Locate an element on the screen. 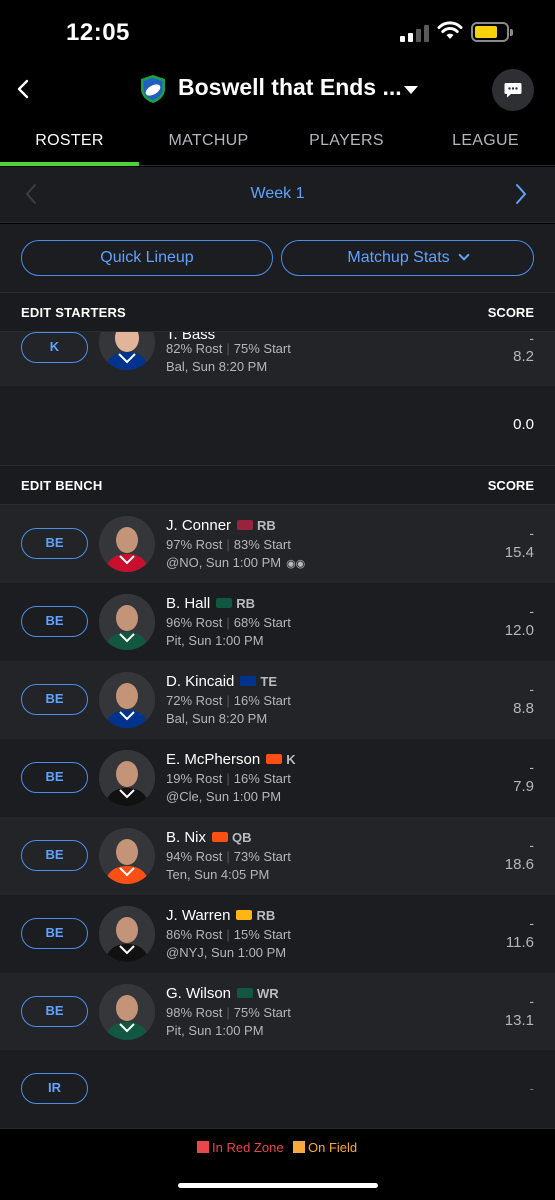  tab-matchup: MATCHUP is located at coordinates (208, 142).